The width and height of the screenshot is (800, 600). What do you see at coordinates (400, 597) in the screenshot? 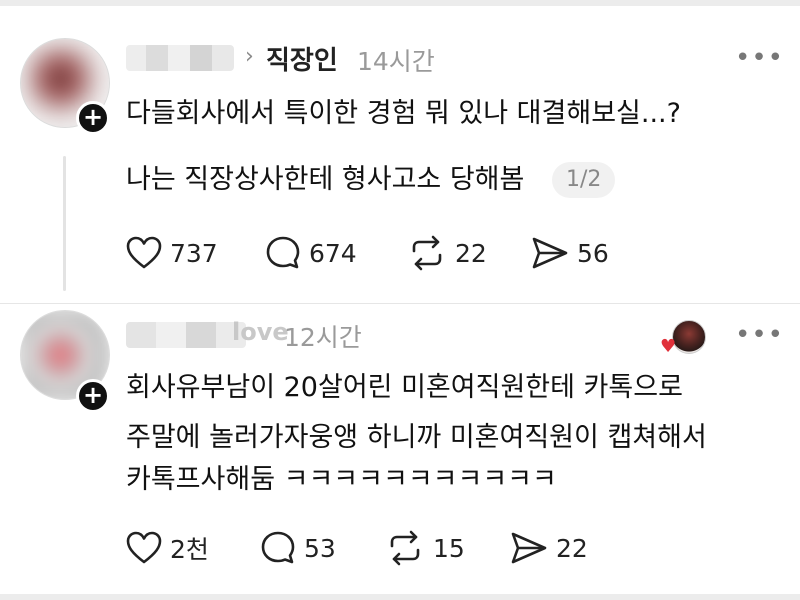
I see `bottom-edge` at bounding box center [400, 597].